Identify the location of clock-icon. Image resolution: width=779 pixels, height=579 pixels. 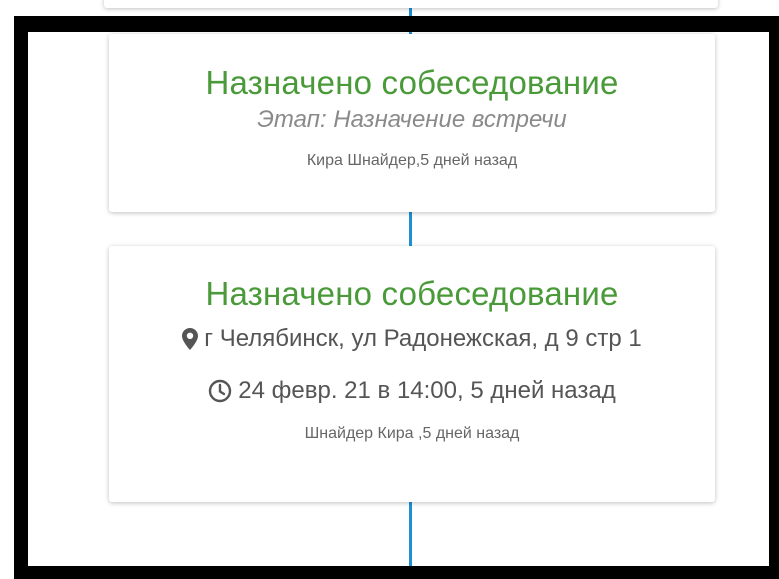
(220, 391).